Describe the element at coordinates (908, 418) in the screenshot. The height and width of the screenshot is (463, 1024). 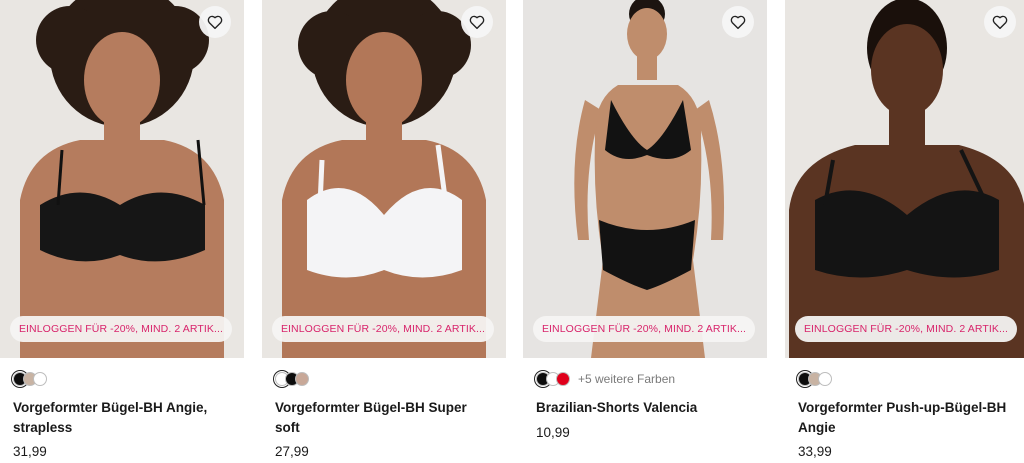
I see `product-title: Vorgeformter Push-up-Bügel-BH Angie` at that location.